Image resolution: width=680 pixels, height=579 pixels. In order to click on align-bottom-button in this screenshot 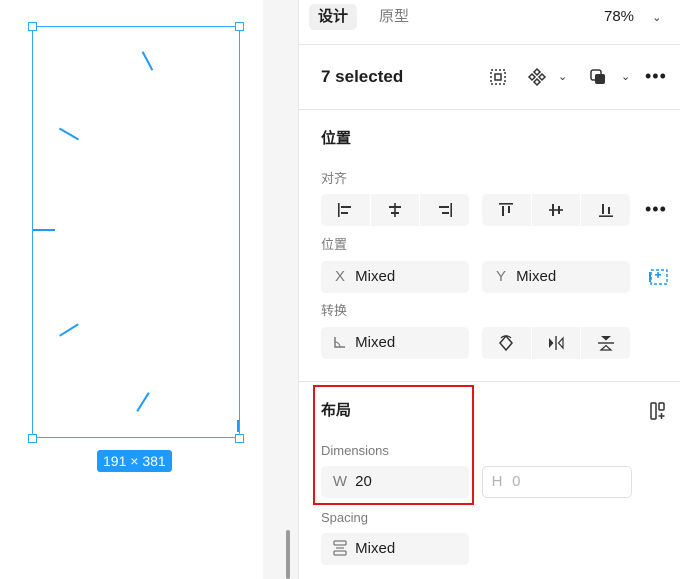, I will do `click(605, 210)`.